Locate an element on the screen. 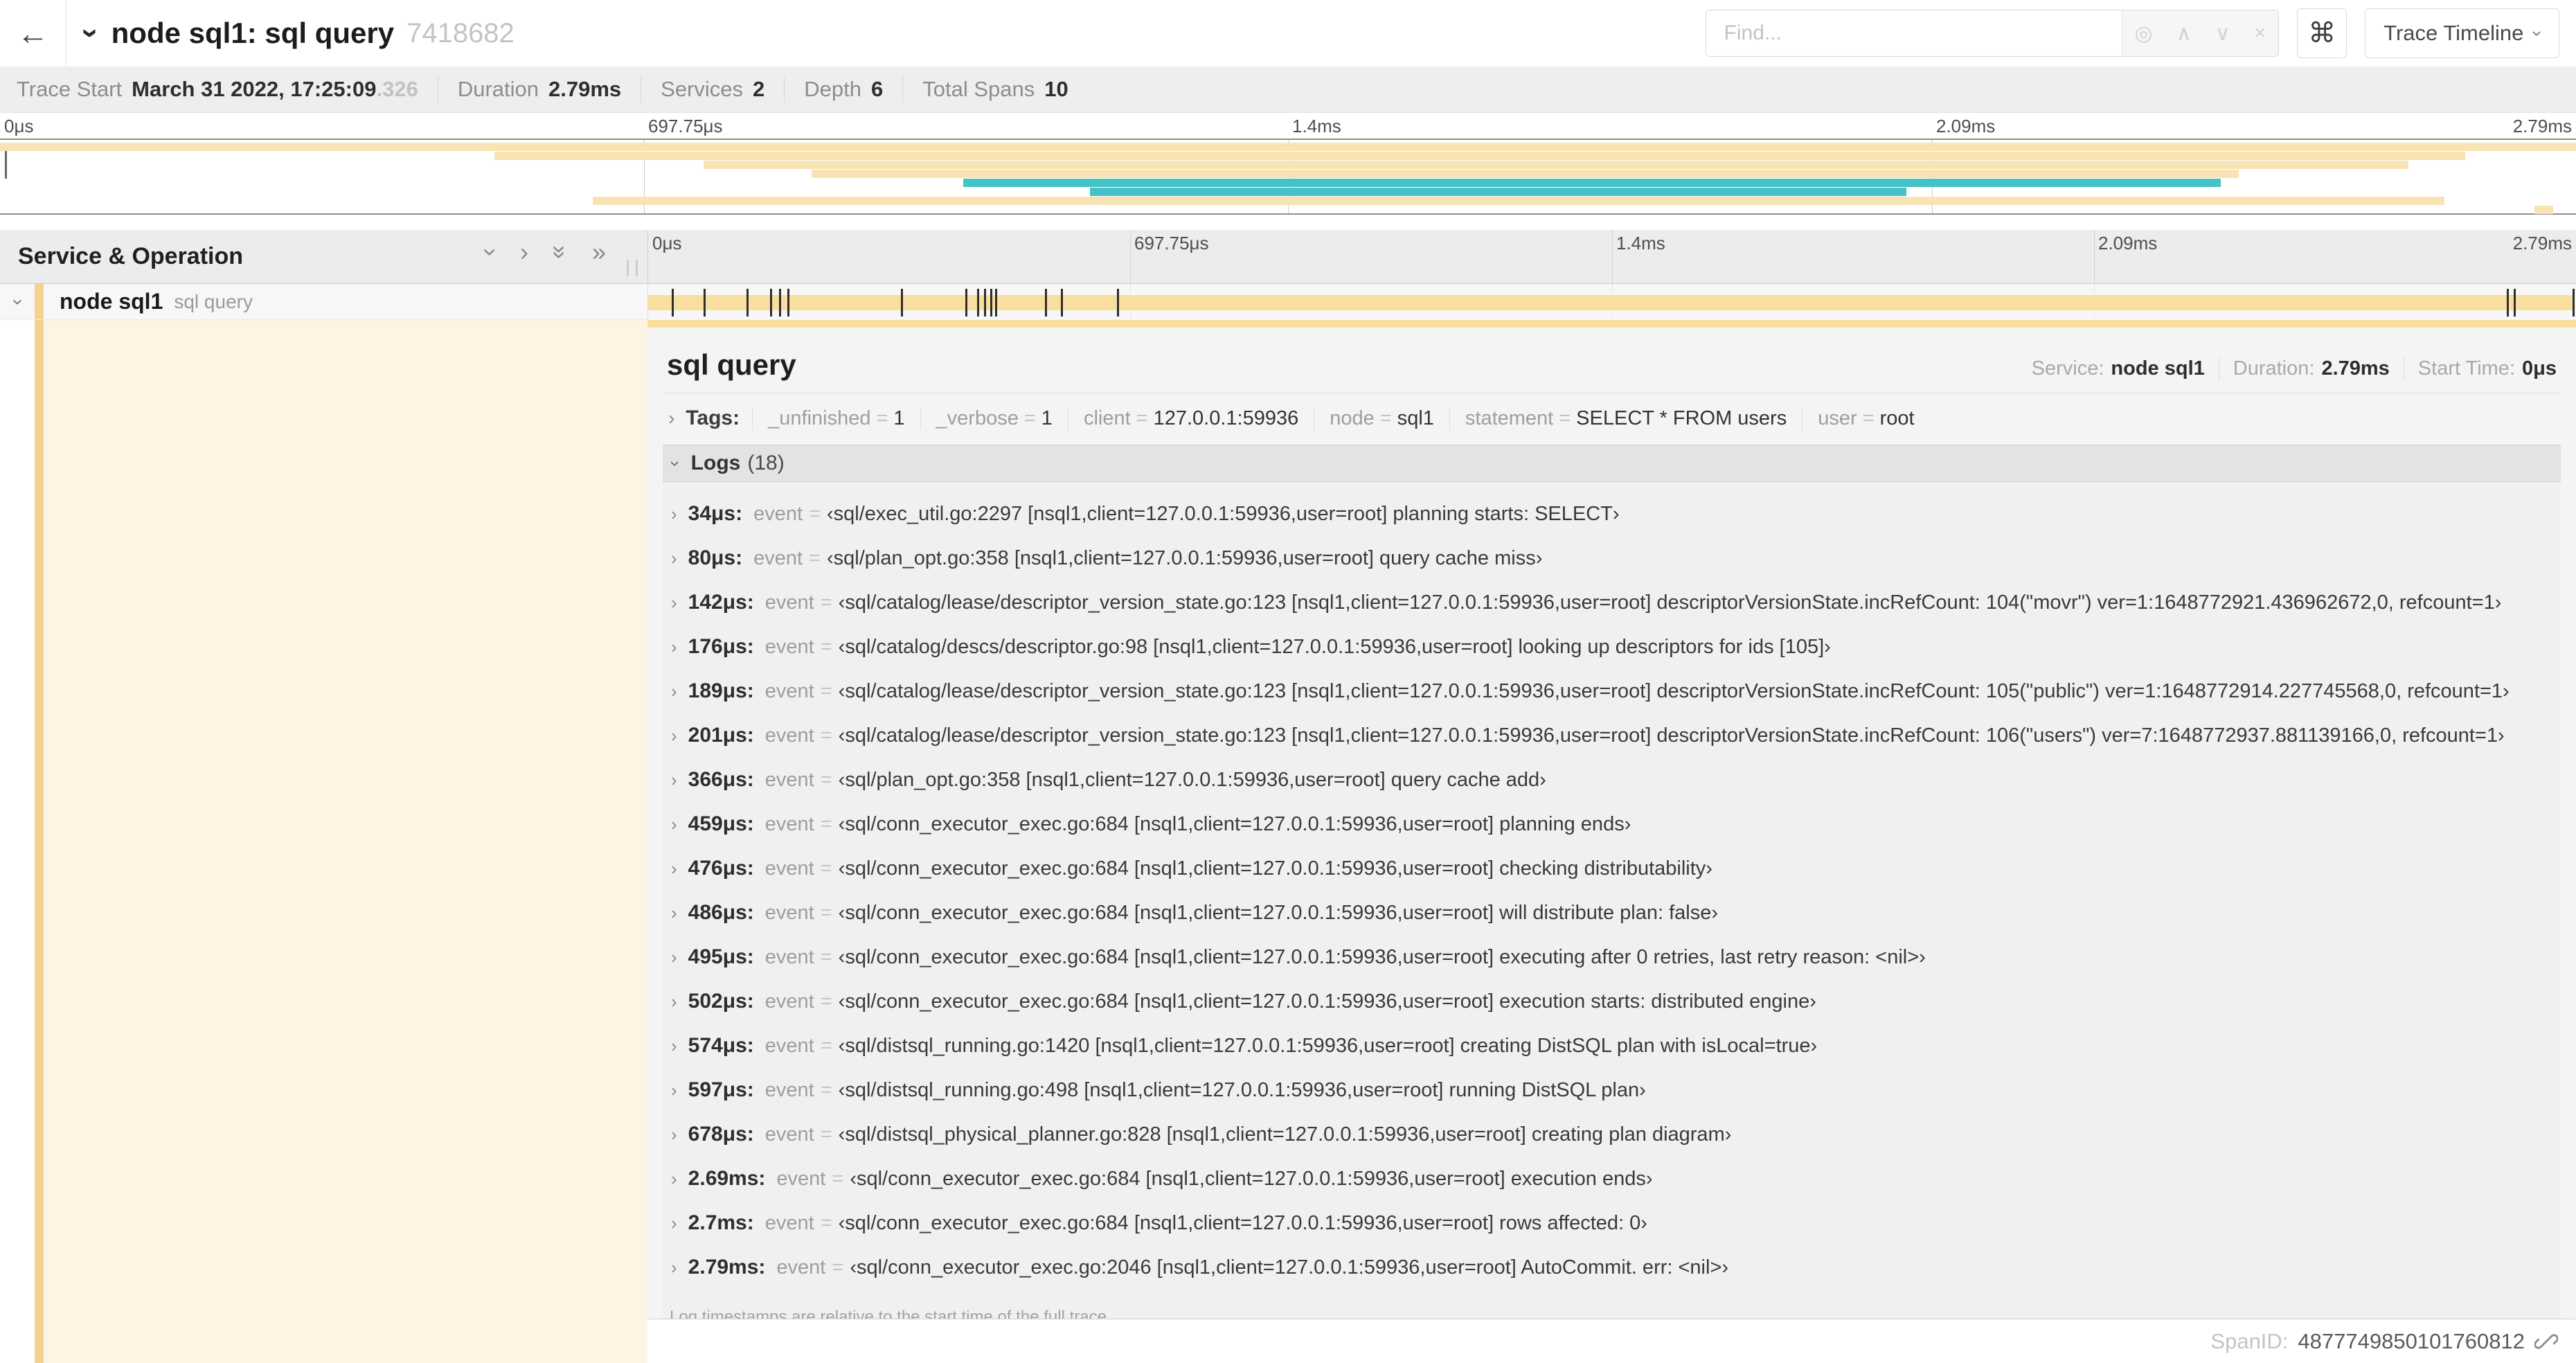  logs-header: › Logs (18) is located at coordinates (1612, 464).